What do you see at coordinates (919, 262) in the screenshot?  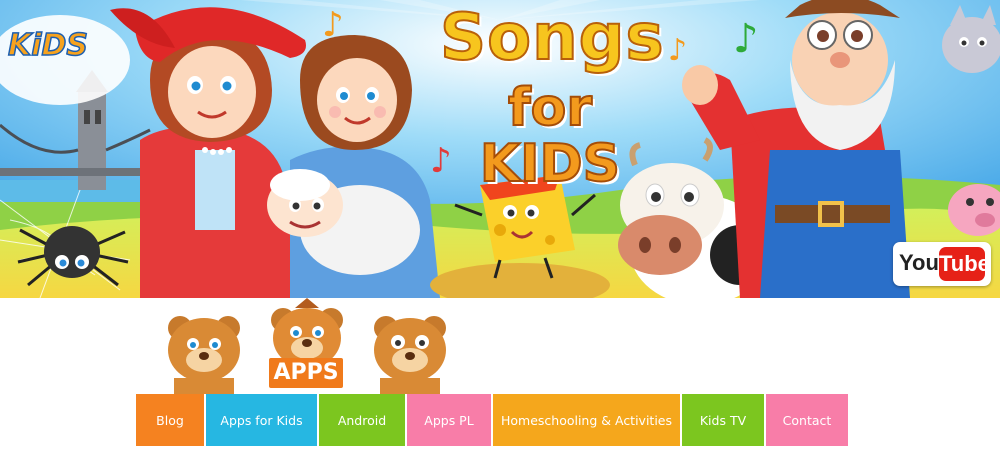 I see `youtube-you-text: You` at bounding box center [919, 262].